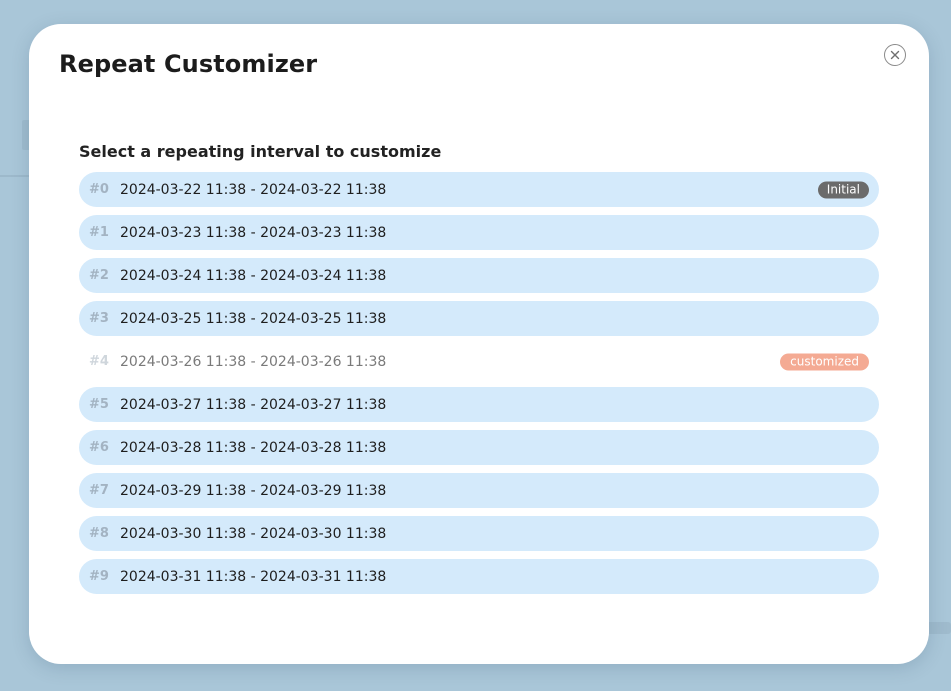  Describe the element at coordinates (253, 490) in the screenshot. I see `interval-range: 2024-03-29 11:38 - 2024-03-29 11:38` at that location.